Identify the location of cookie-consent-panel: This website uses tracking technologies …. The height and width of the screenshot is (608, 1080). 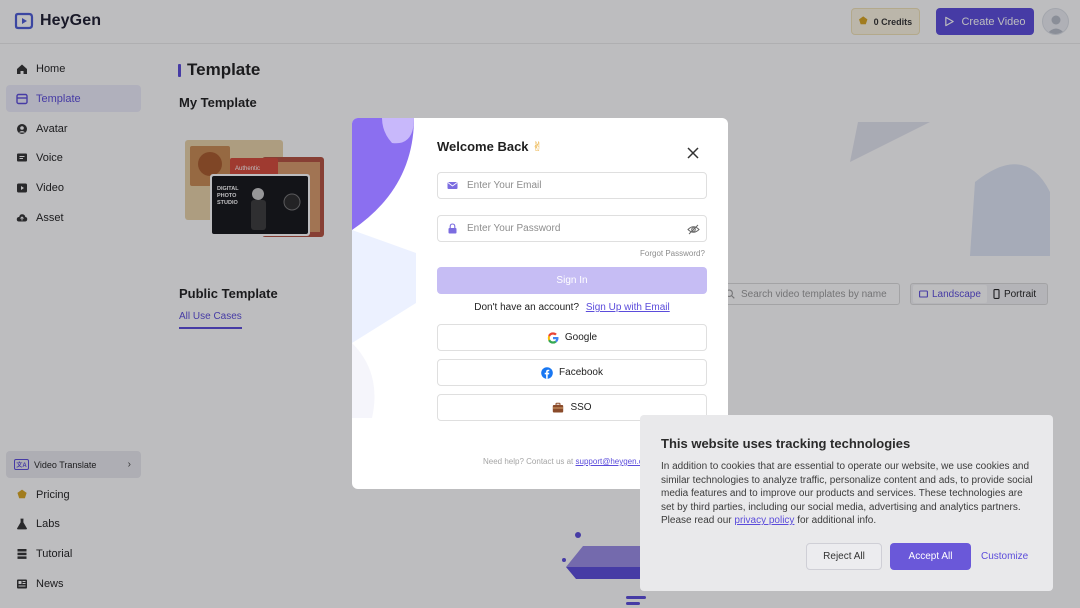
(846, 503).